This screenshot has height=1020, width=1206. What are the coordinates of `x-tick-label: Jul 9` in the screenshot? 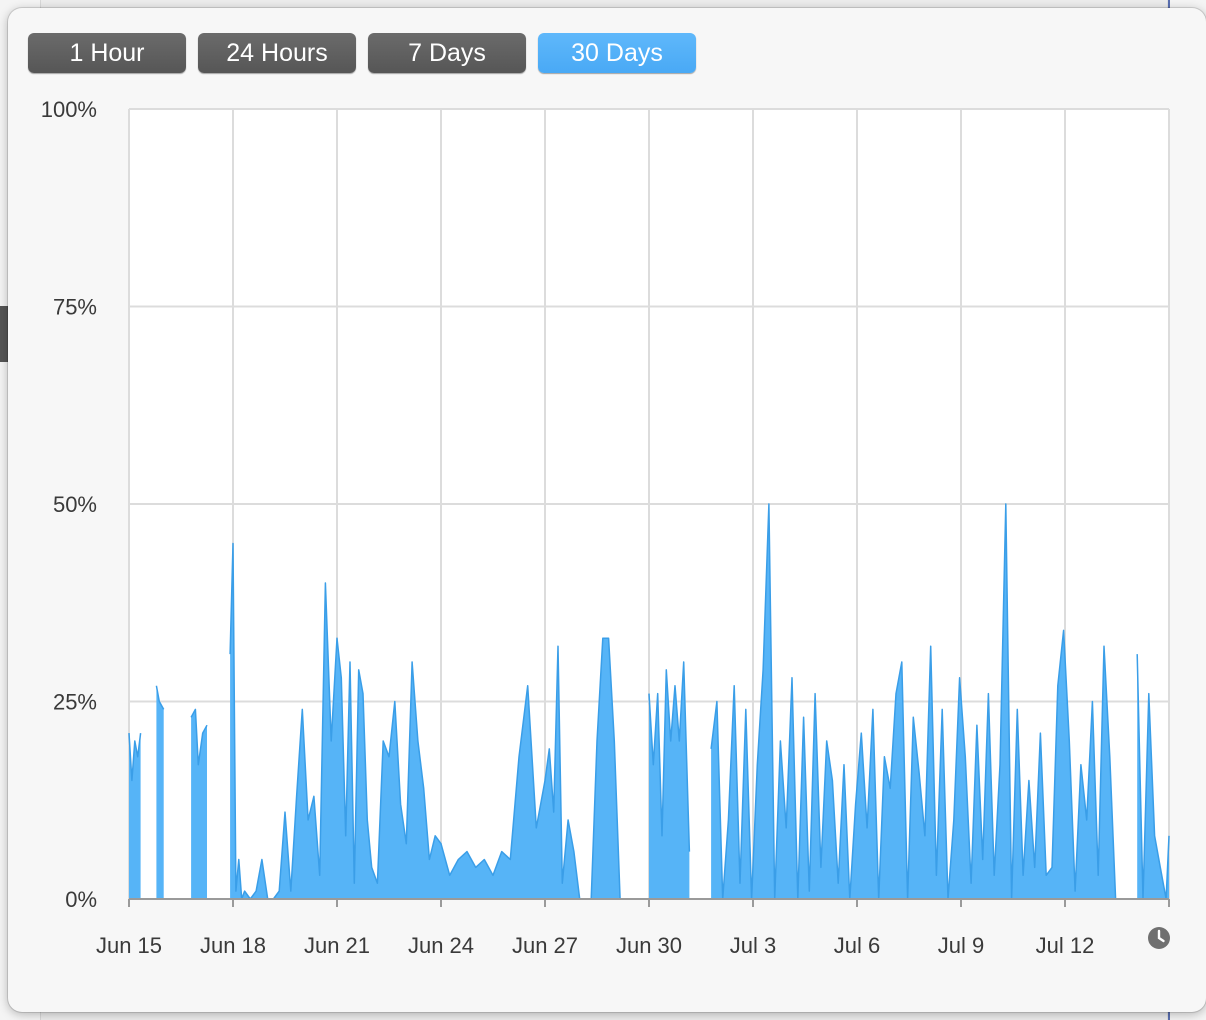 It's located at (961, 945).